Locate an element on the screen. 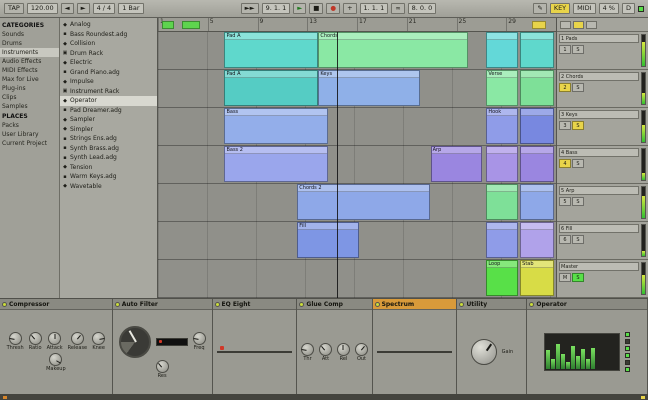 The image size is (648, 400). track-name: 4 Bass is located at coordinates (599, 152).